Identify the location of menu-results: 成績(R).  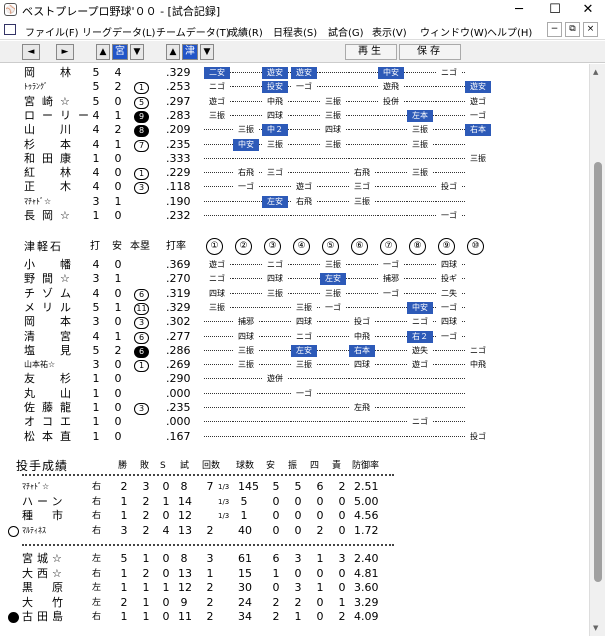
(245, 31).